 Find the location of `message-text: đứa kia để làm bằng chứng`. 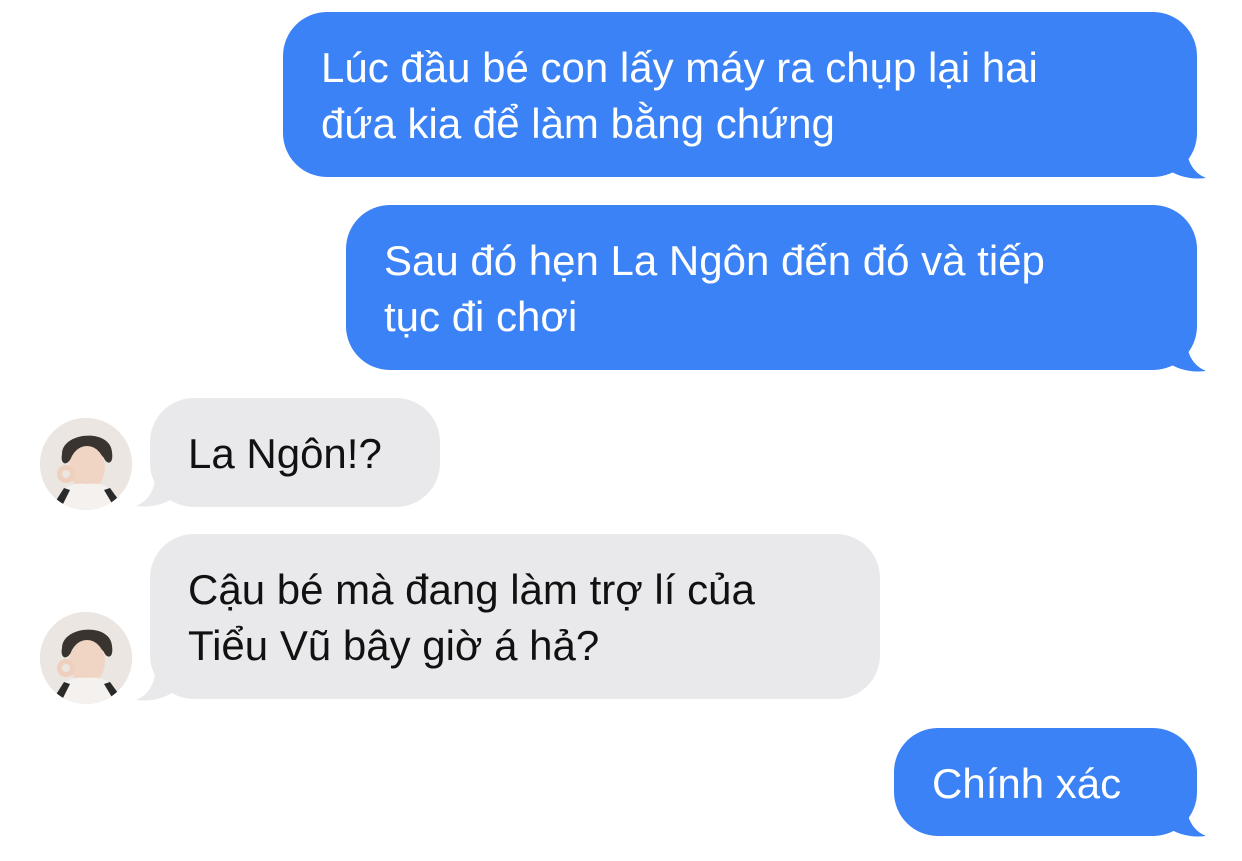

message-text: đứa kia để làm bằng chứng is located at coordinates (578, 123).